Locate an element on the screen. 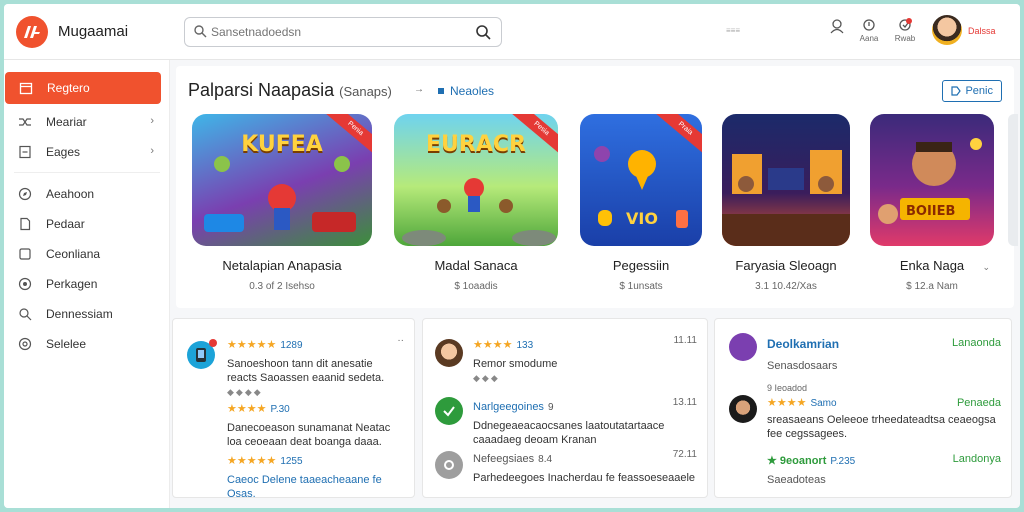 The image size is (1024, 512). sidebar-item-label: Pedaar is located at coordinates (65, 224).